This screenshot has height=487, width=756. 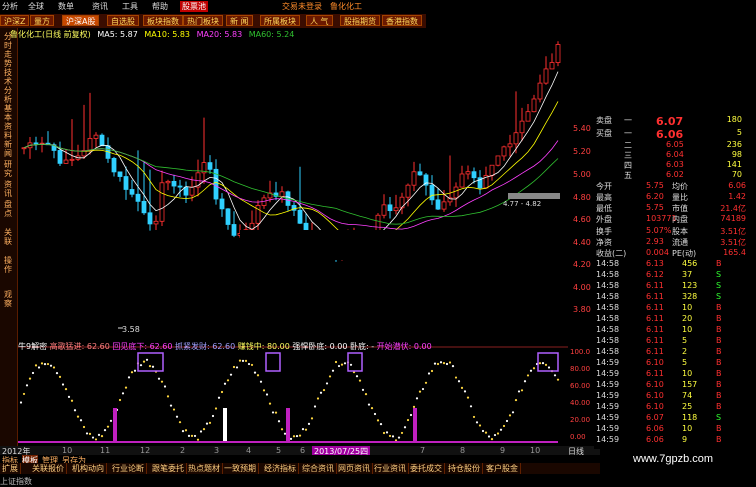 I want to click on quote-cell: 2.93, so click(x=655, y=241).